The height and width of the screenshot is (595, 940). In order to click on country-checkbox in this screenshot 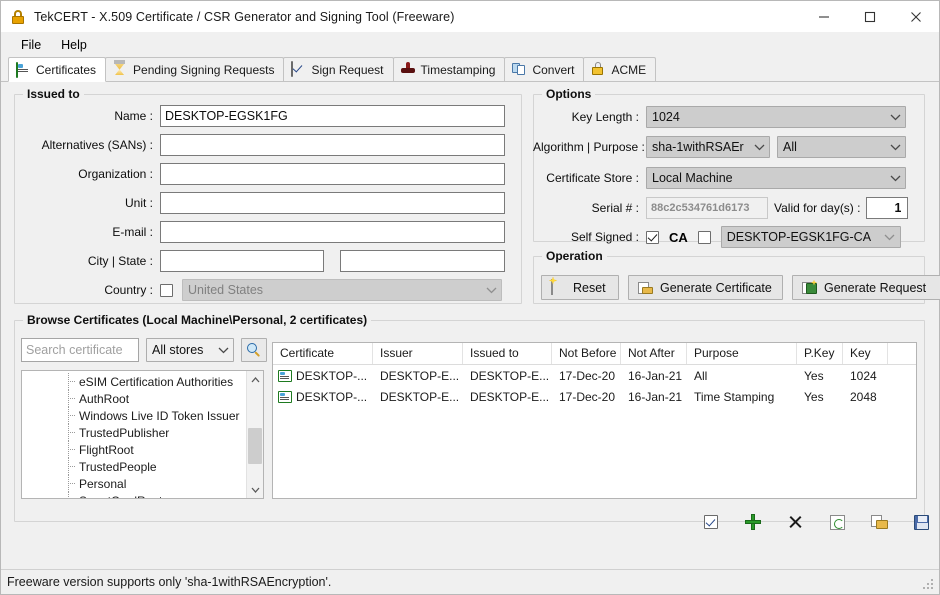, I will do `click(166, 290)`.